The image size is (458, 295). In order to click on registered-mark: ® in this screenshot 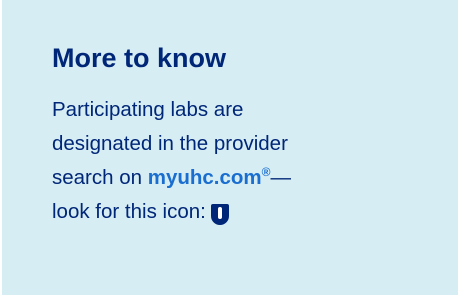, I will do `click(266, 172)`.